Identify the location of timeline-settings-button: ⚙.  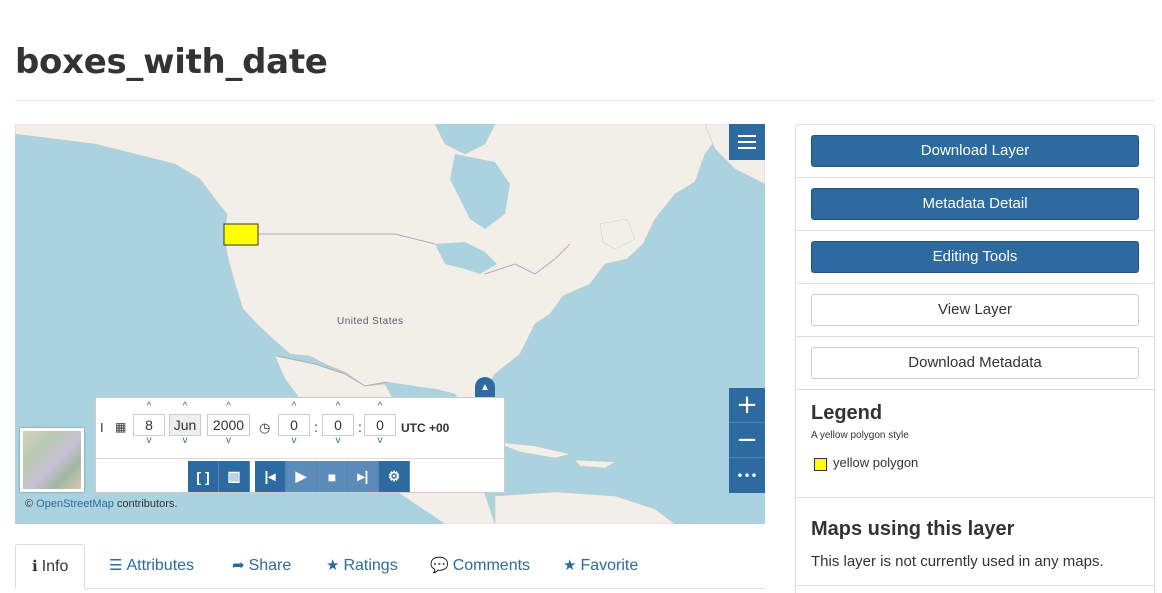
(394, 476).